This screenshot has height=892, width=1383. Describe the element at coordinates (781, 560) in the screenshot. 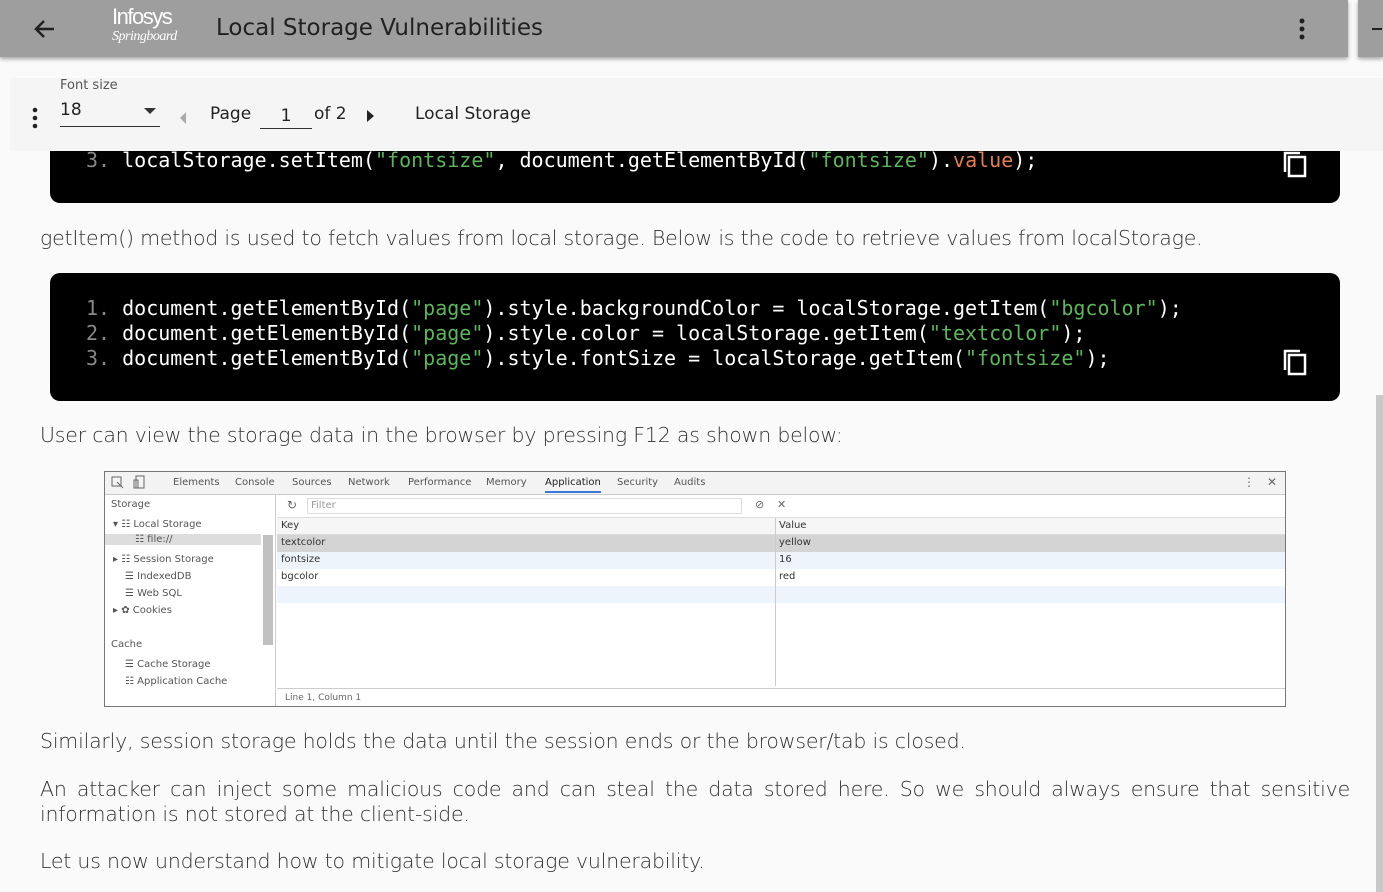

I see `table-row: fontsize 16` at that location.